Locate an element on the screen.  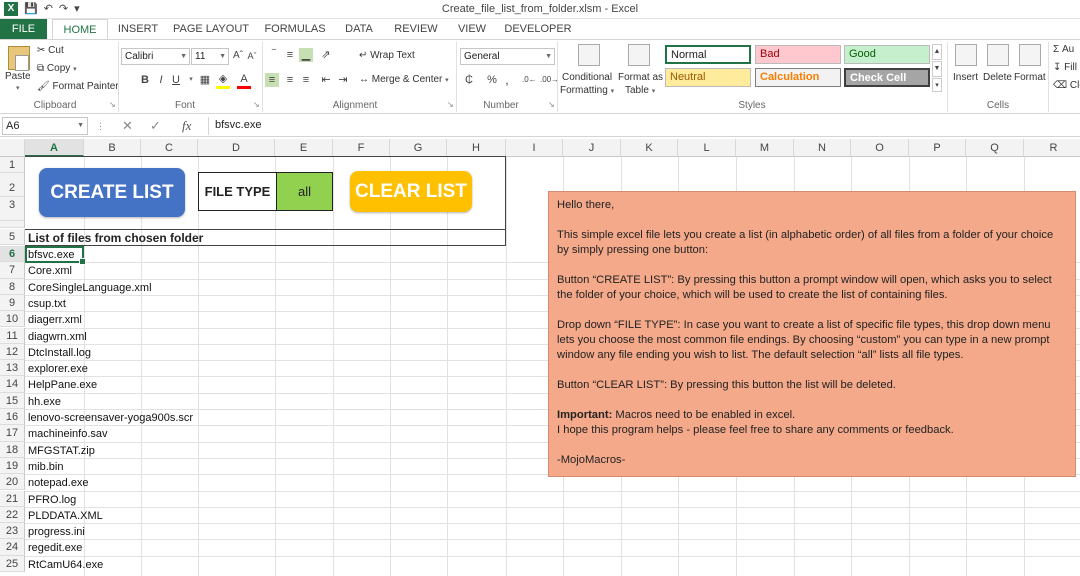
clear-button: ⌫ Cle is located at coordinates (1066, 85).